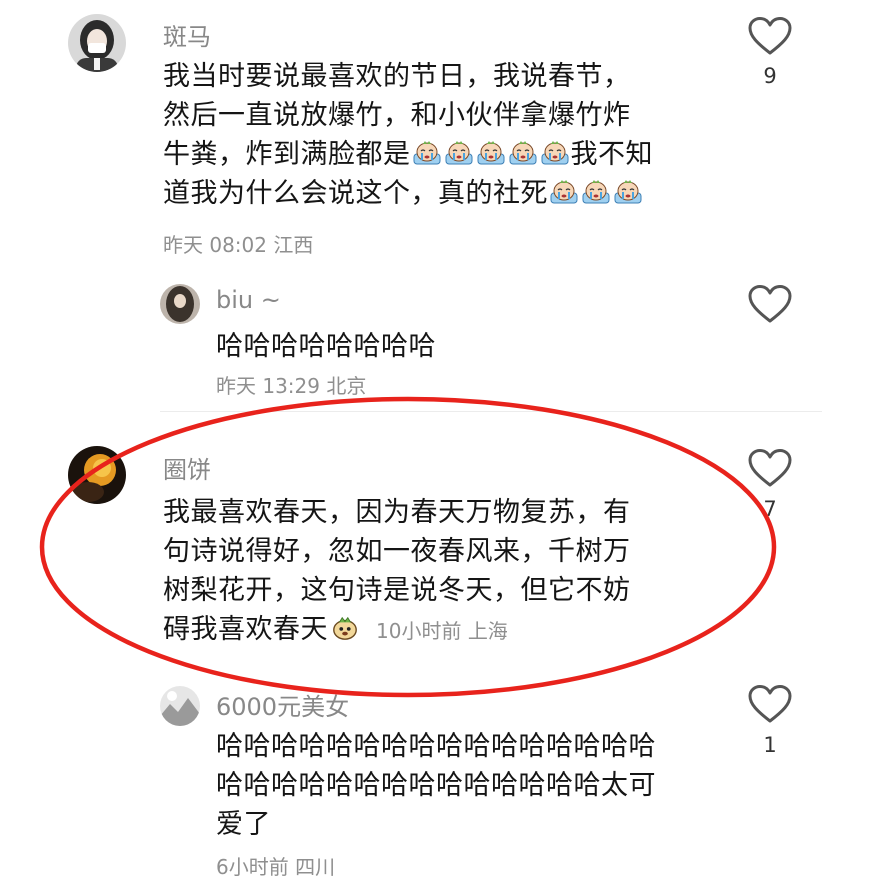  Describe the element at coordinates (293, 245) in the screenshot. I see `comment-location: 江西` at that location.